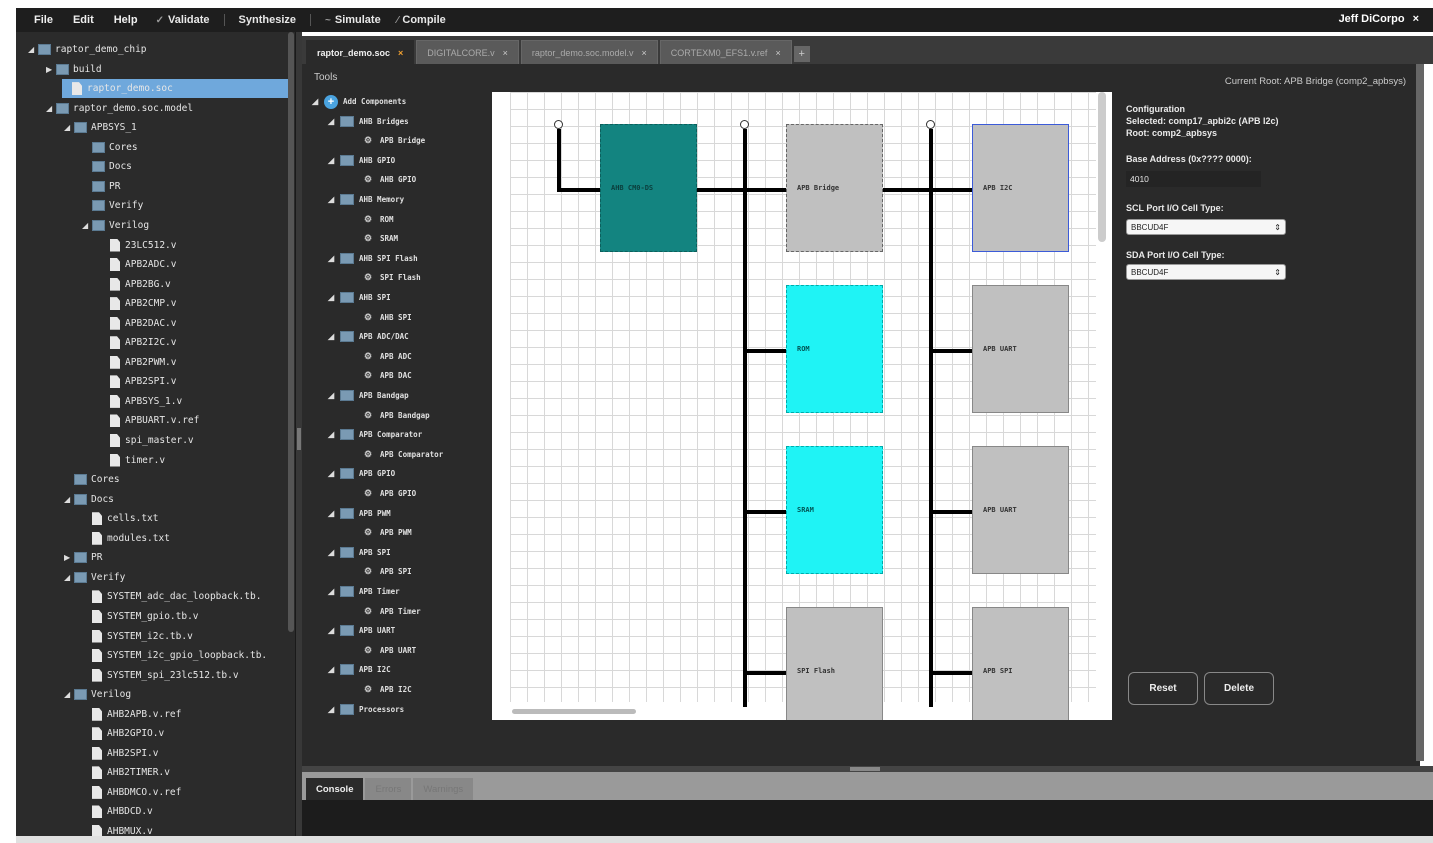 Image resolution: width=1433 pixels, height=843 pixels. Describe the element at coordinates (117, 811) in the screenshot. I see `tree-file: AHBDCD.v` at that location.